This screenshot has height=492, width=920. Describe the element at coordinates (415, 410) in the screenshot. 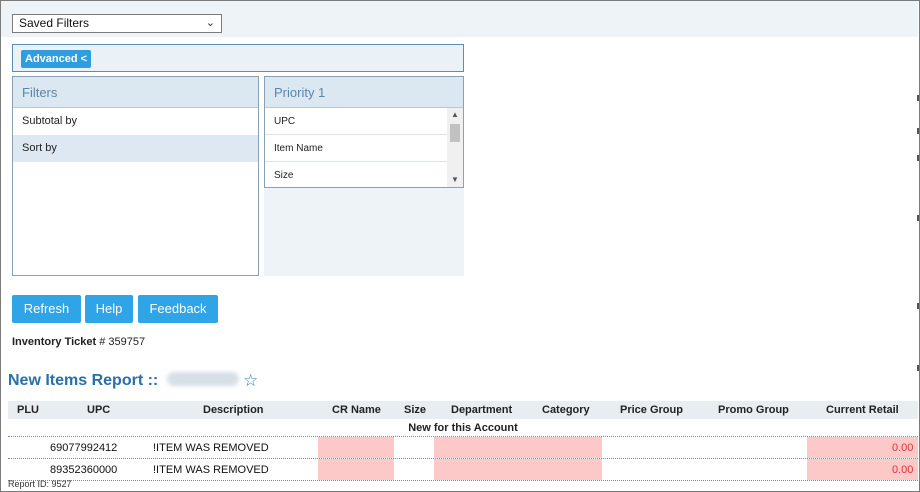

I see `column-header-size: Size` at that location.